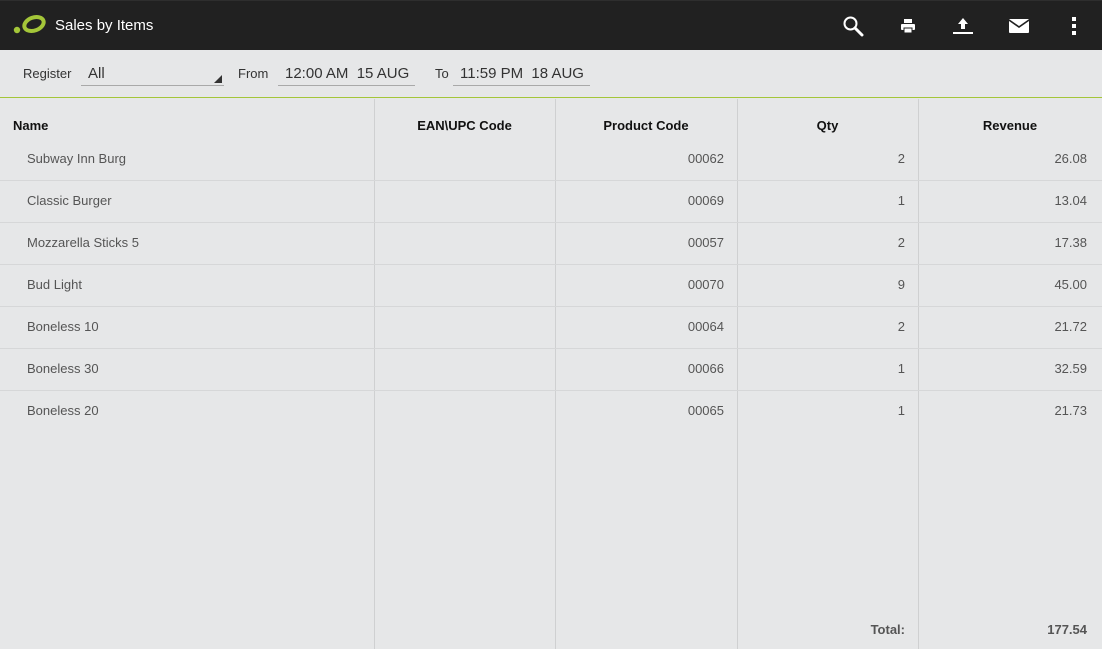 The height and width of the screenshot is (649, 1102). What do you see at coordinates (30, 125) in the screenshot?
I see `column-header-name: Name` at bounding box center [30, 125].